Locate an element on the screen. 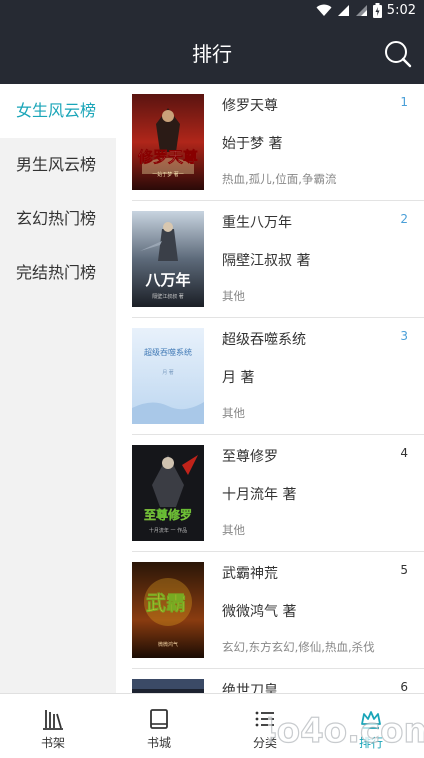  signal-icon is located at coordinates (343, 10).